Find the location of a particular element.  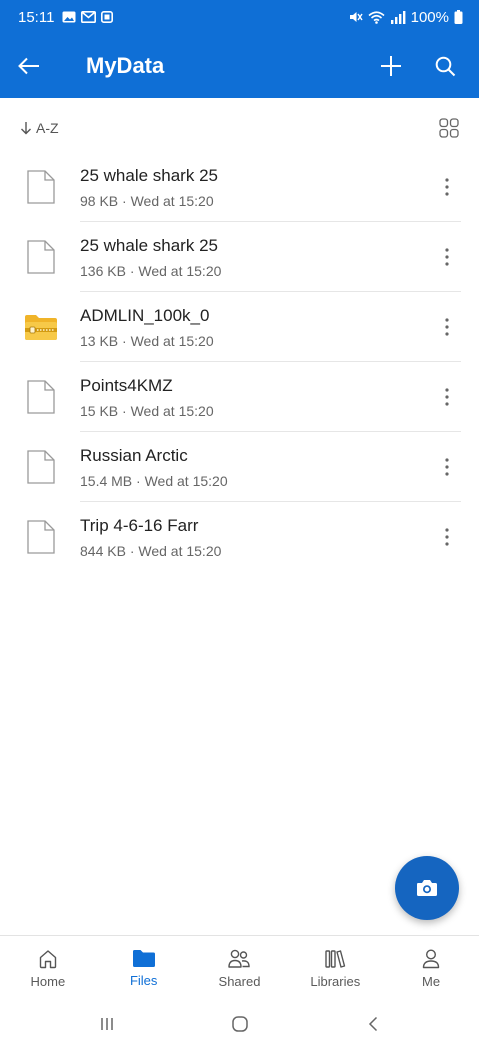

nav-home: Home is located at coordinates (48, 968).